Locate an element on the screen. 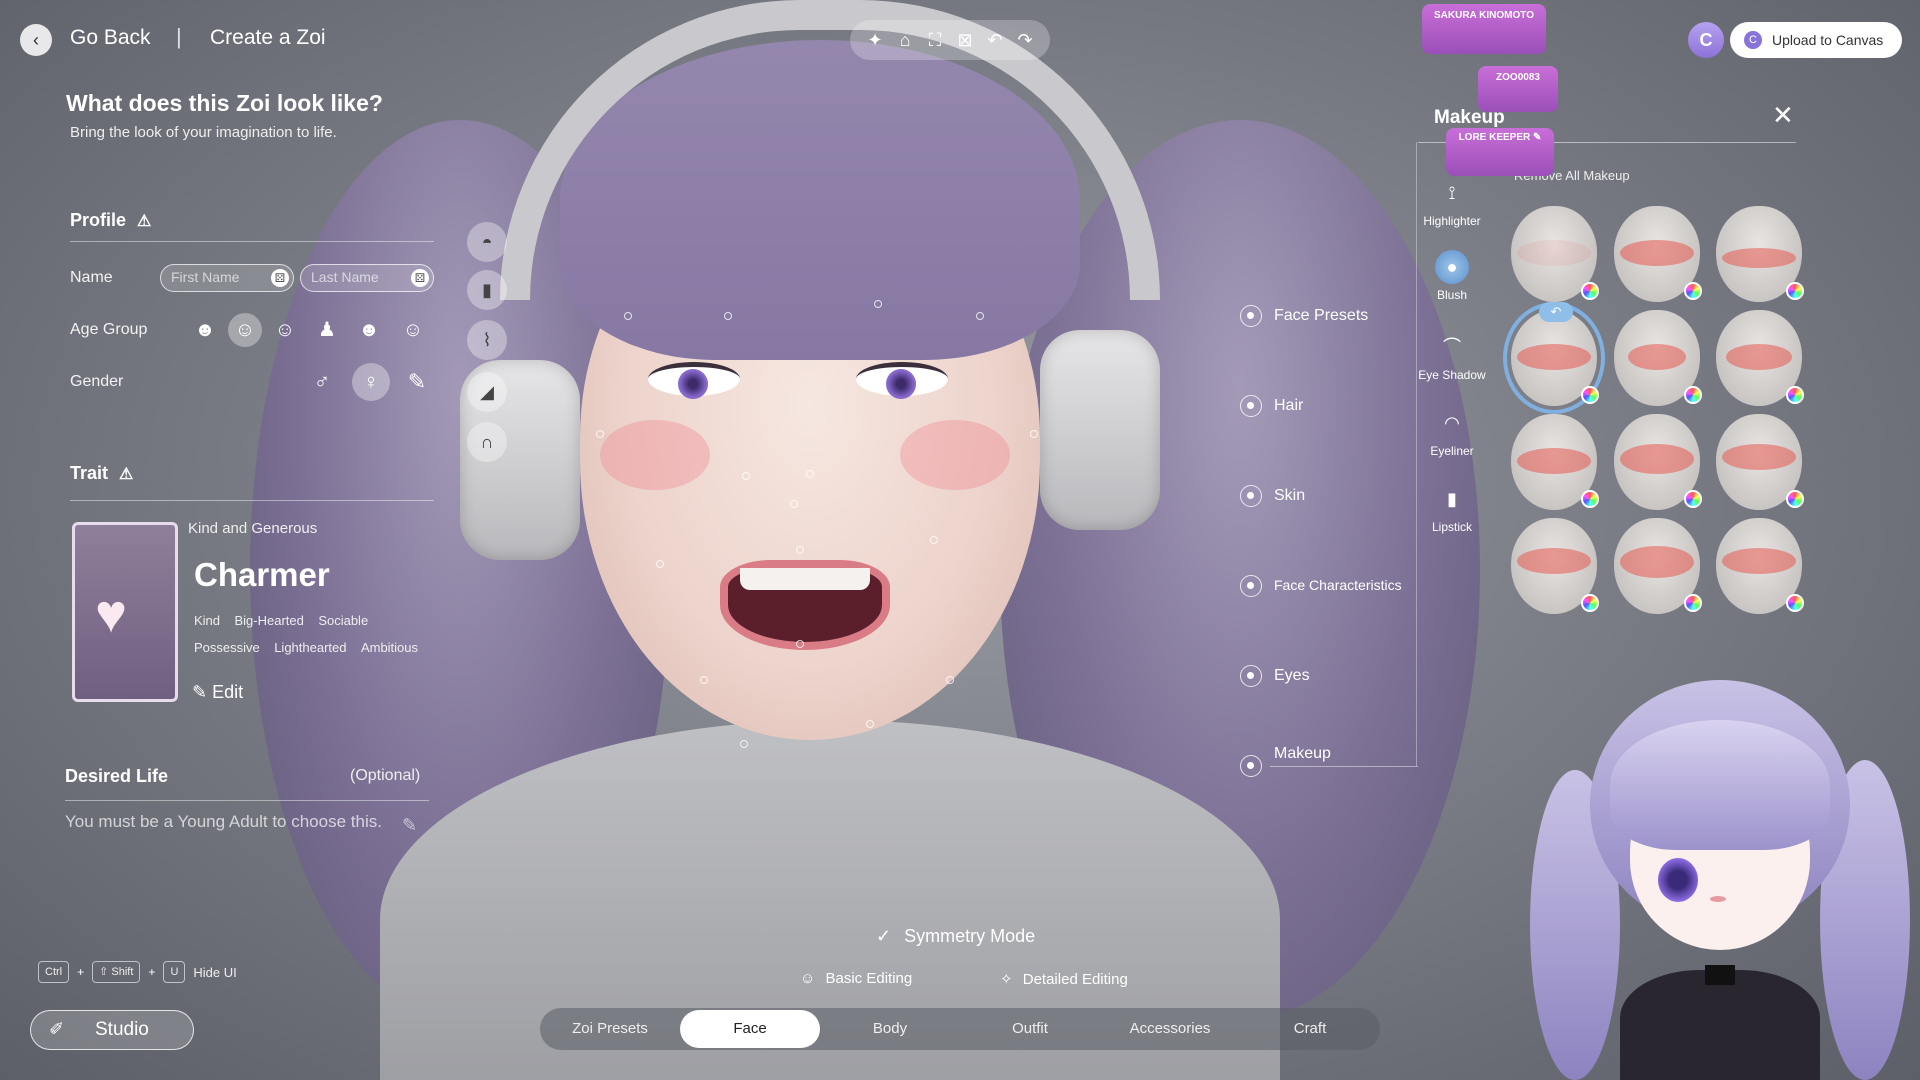 The image size is (1920, 1080). last-name-input: Last Name ⚄ is located at coordinates (367, 278).